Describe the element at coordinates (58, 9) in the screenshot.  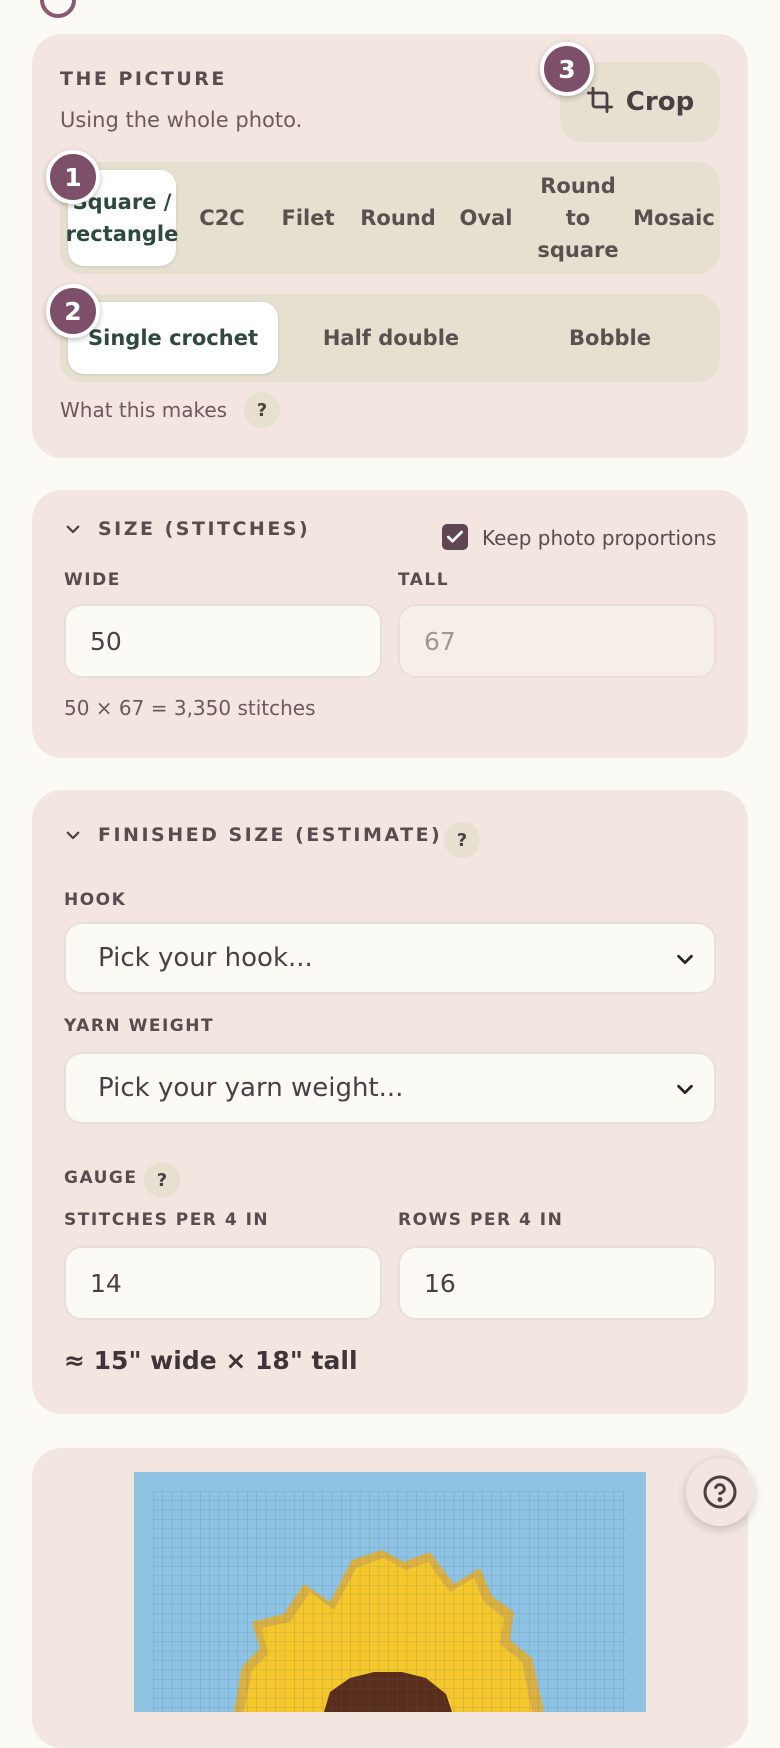
I see `step-indicator-dot` at that location.